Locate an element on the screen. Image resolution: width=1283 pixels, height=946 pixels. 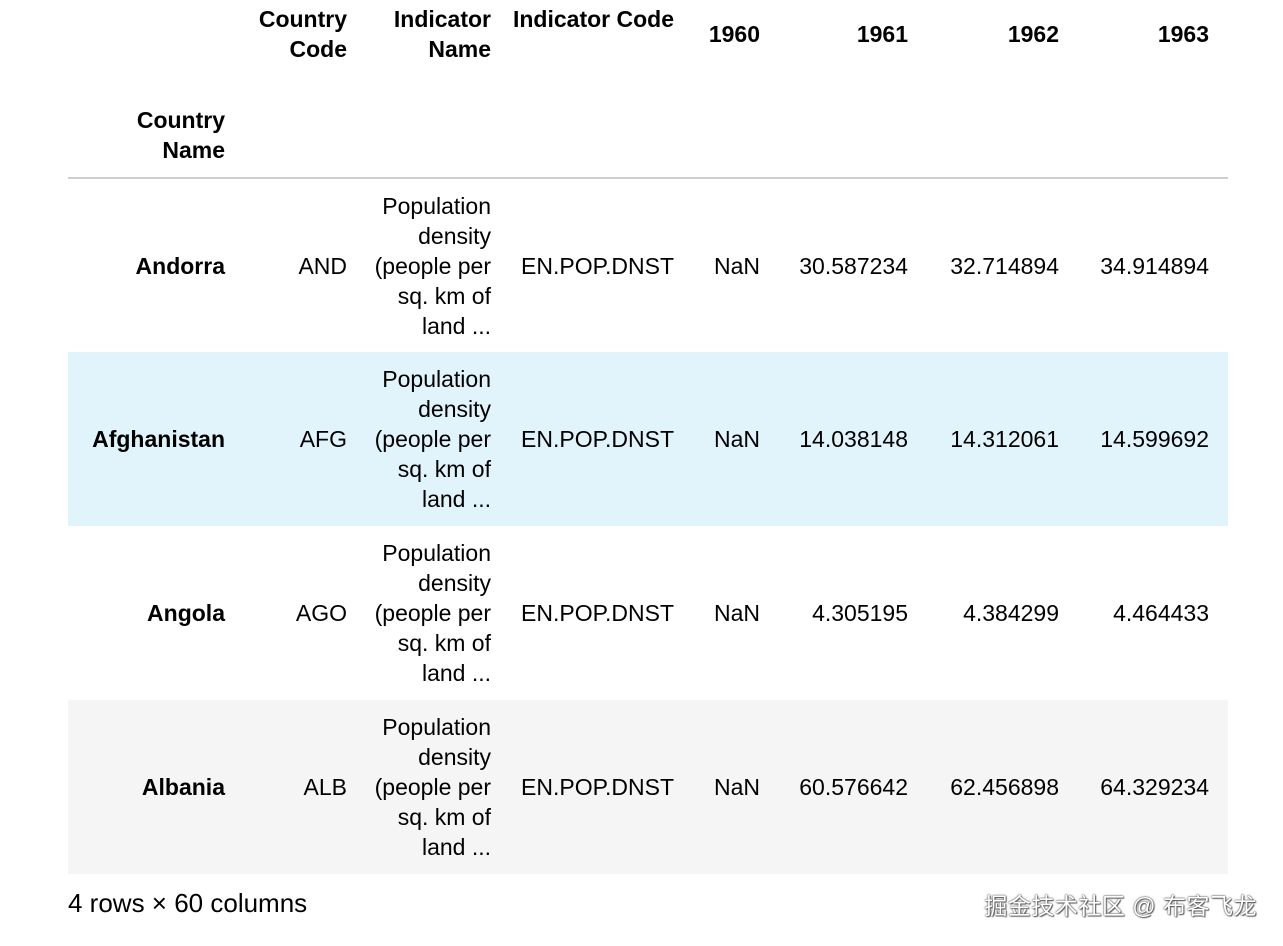
value-1963-cell: 14.599692 is located at coordinates (1154, 439).